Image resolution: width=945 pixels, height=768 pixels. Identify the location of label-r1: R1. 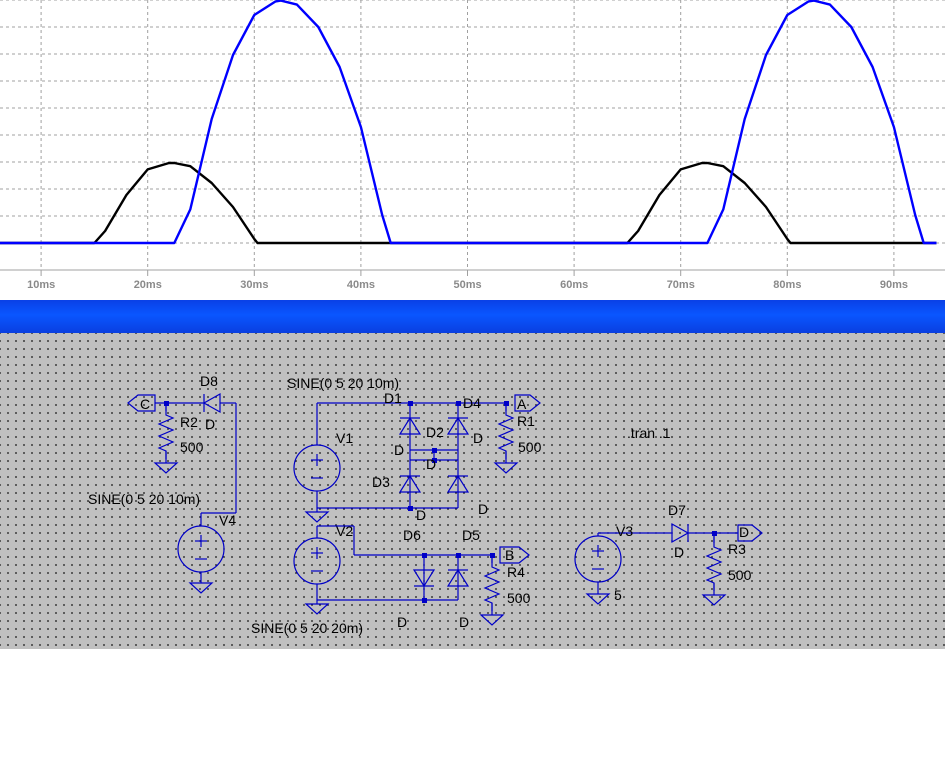
(526, 421).